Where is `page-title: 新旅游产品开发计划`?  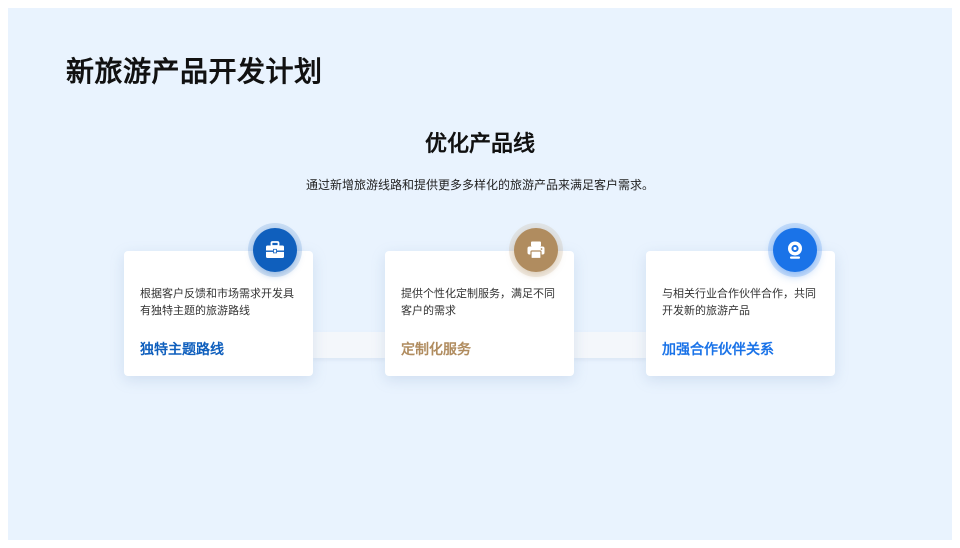
page-title: 新旅游产品开发计划 is located at coordinates (194, 71).